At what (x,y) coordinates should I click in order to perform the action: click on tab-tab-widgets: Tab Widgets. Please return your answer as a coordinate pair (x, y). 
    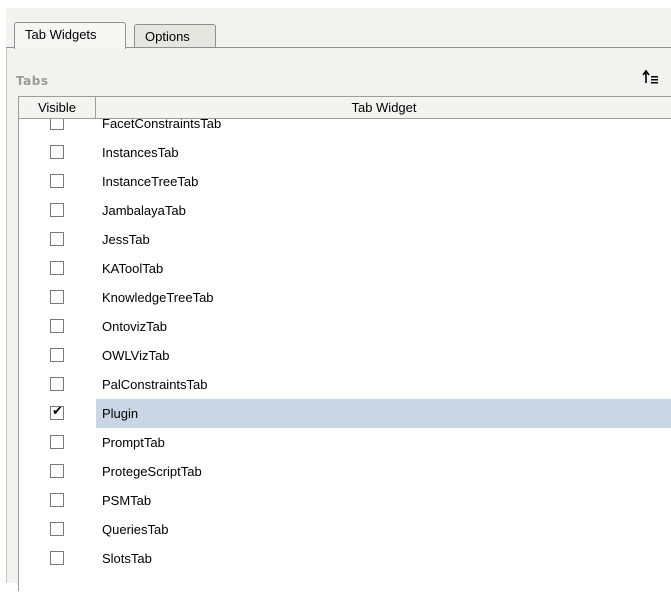
    Looking at the image, I should click on (70, 35).